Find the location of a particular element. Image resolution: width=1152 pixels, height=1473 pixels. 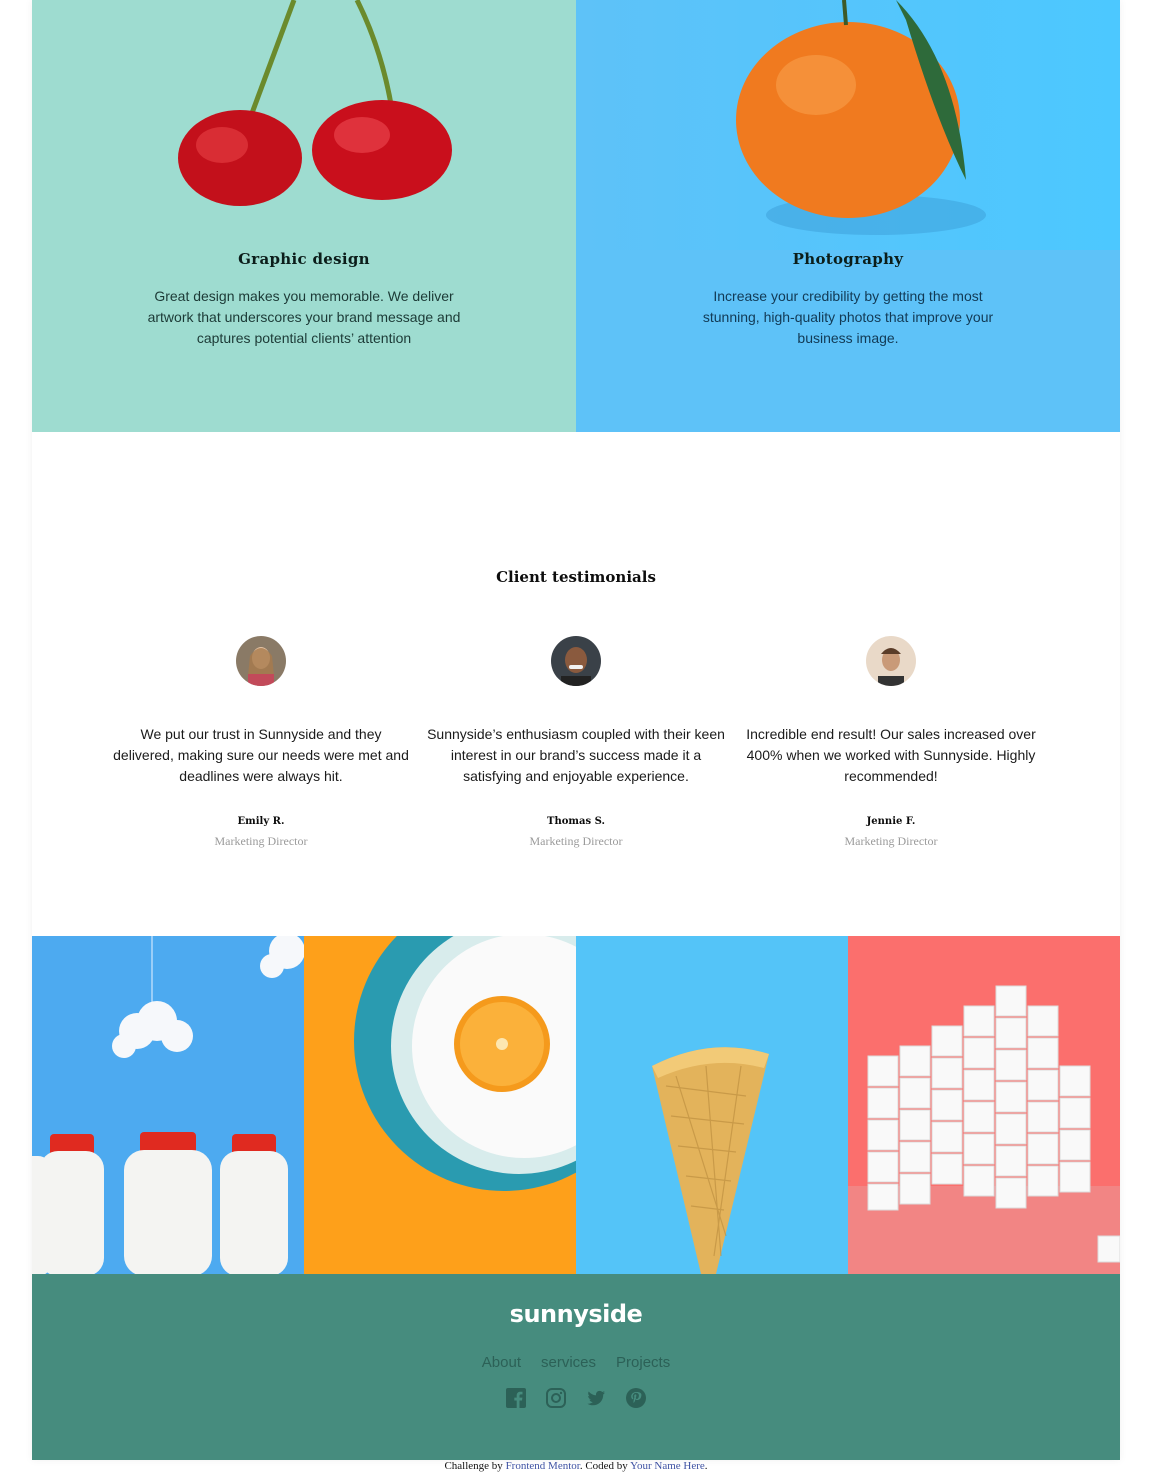

pinterest-icon is located at coordinates (636, 1398).